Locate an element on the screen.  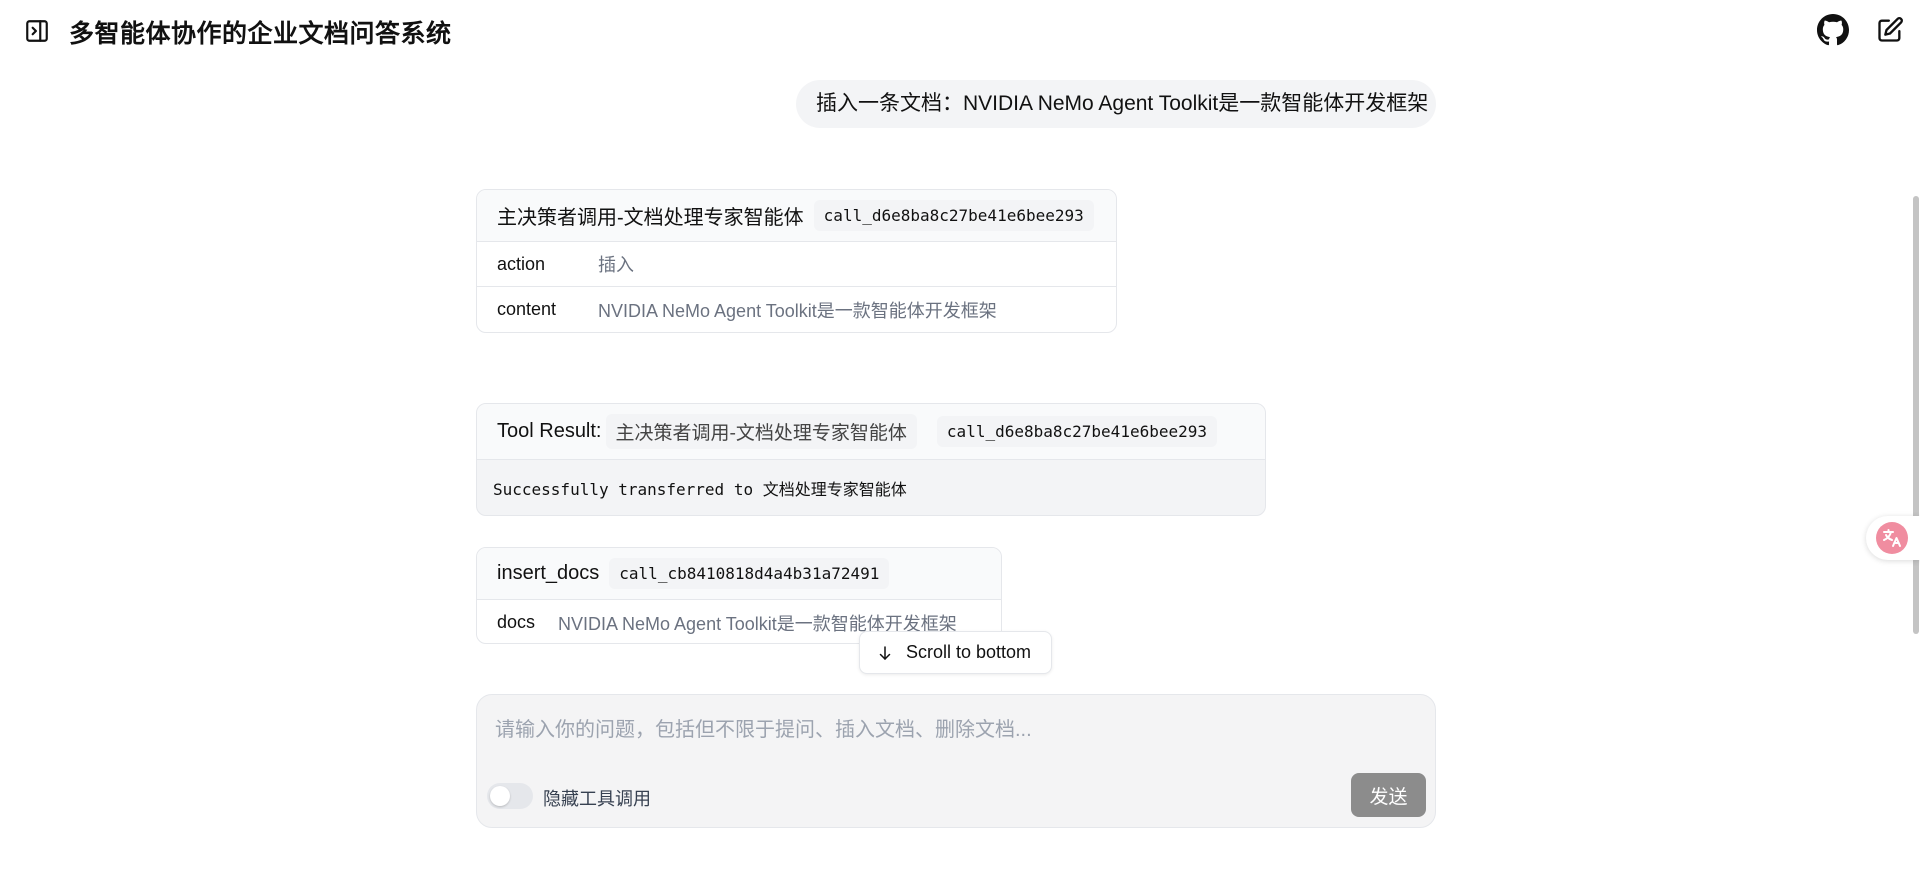
tool-call-header: insert_docs call_cb8410818d4a4b31a72491 is located at coordinates (739, 574).